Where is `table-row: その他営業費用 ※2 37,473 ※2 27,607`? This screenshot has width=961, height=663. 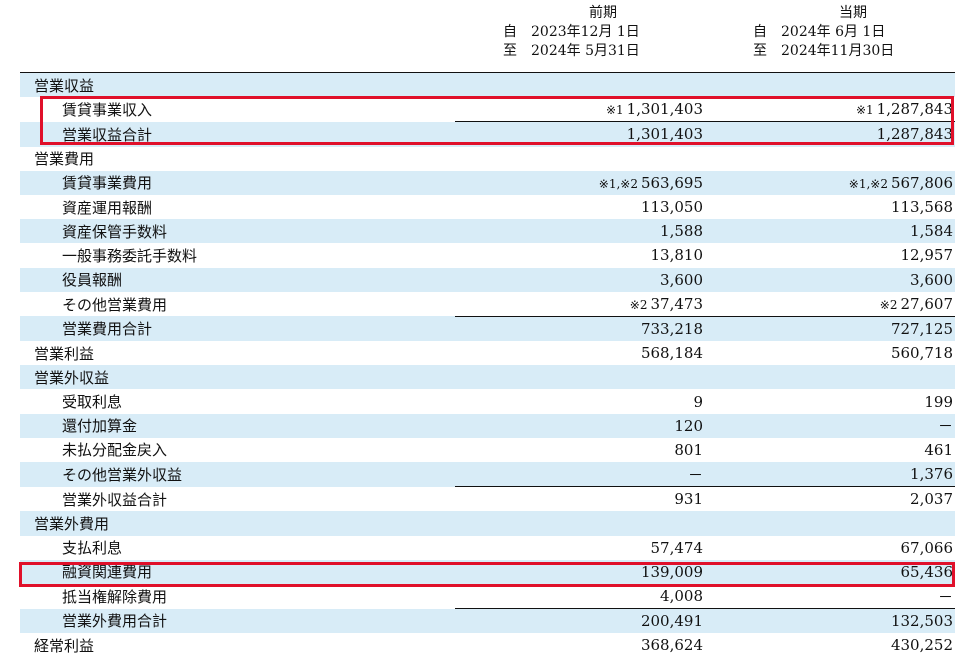 table-row: その他営業費用 ※2 37,473 ※2 27,607 is located at coordinates (487, 304).